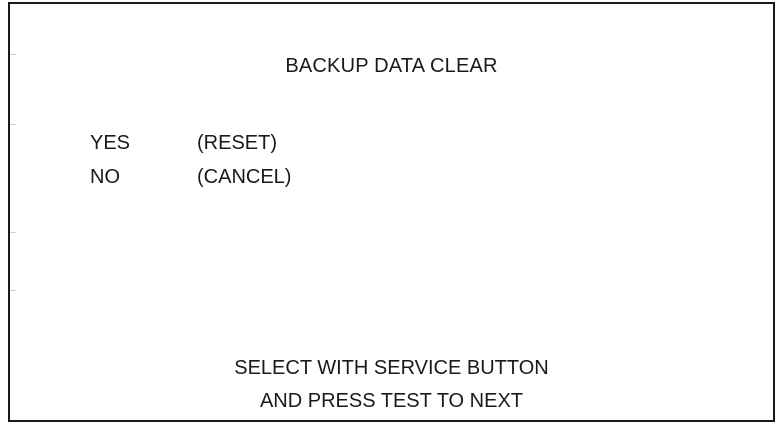  What do you see at coordinates (237, 143) in the screenshot?
I see `option-yes-action: (RESET)` at bounding box center [237, 143].